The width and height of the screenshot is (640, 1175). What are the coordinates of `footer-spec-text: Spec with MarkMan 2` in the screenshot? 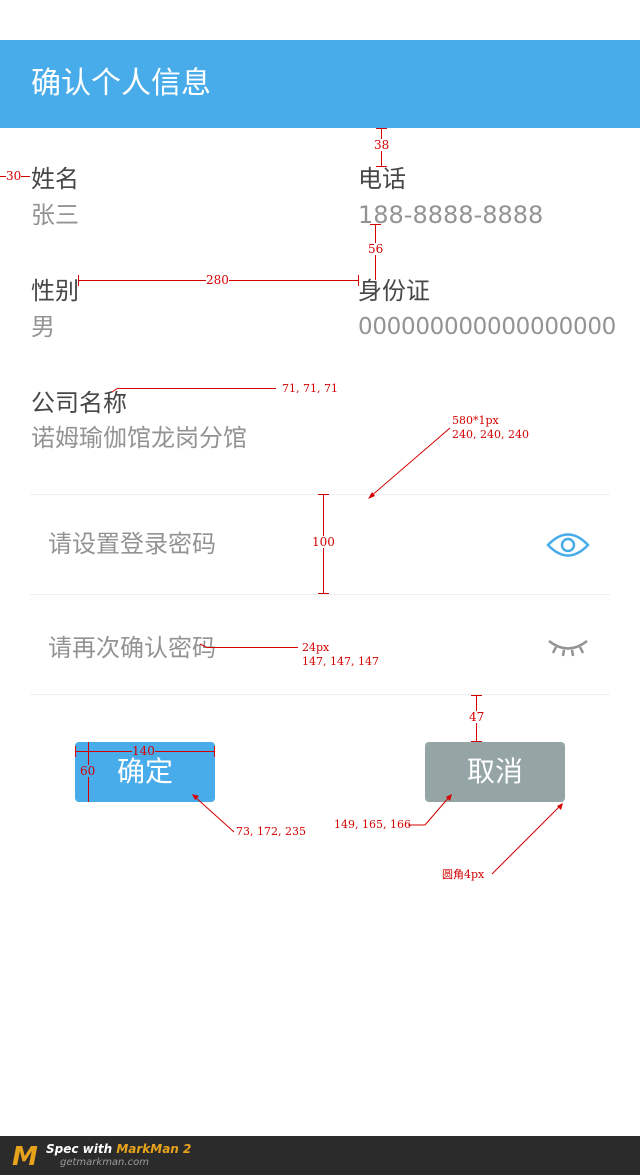 It's located at (118, 1149).